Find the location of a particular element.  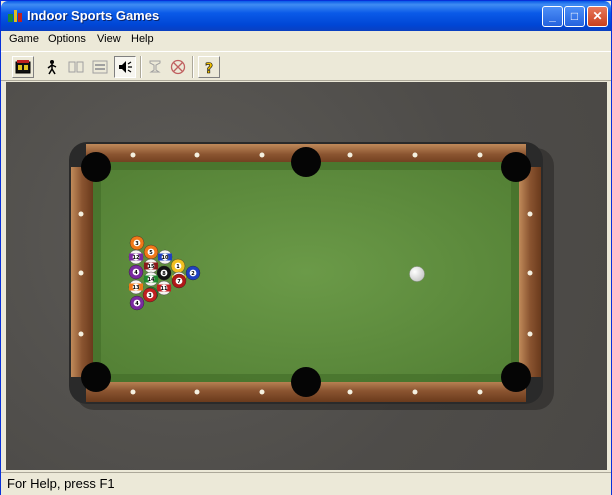

pool-ball: 12 is located at coordinates (136, 257).